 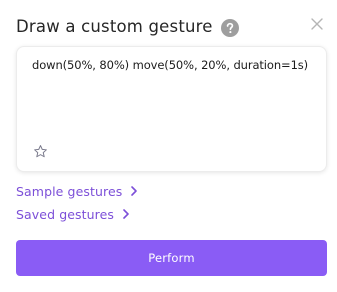 I want to click on saved-gestures-link: Saved gestures, so click(x=73, y=214).